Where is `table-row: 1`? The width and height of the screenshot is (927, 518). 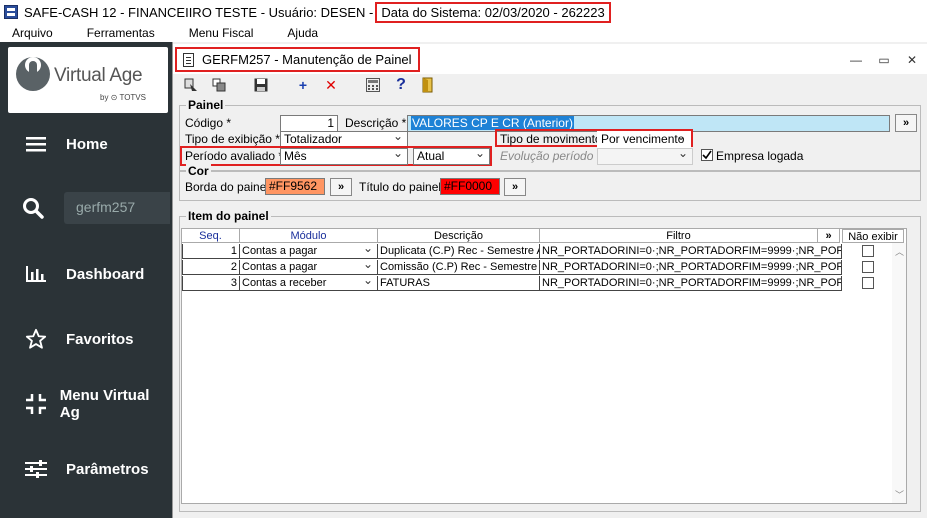
table-row: 1 is located at coordinates (211, 251).